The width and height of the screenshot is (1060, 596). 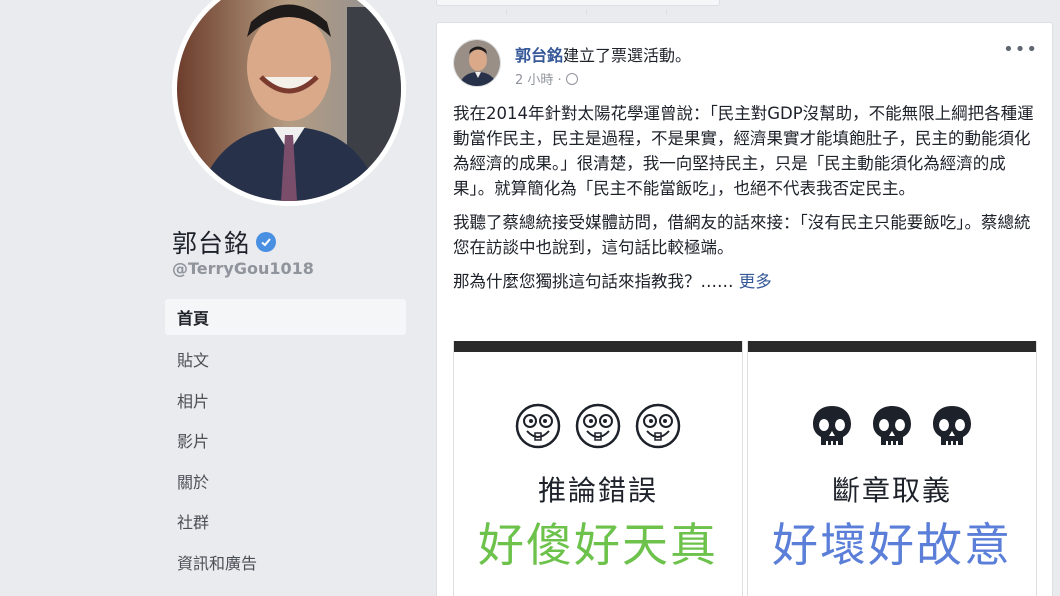 I want to click on post-action-text: 建立了票選活動。, so click(x=627, y=55).